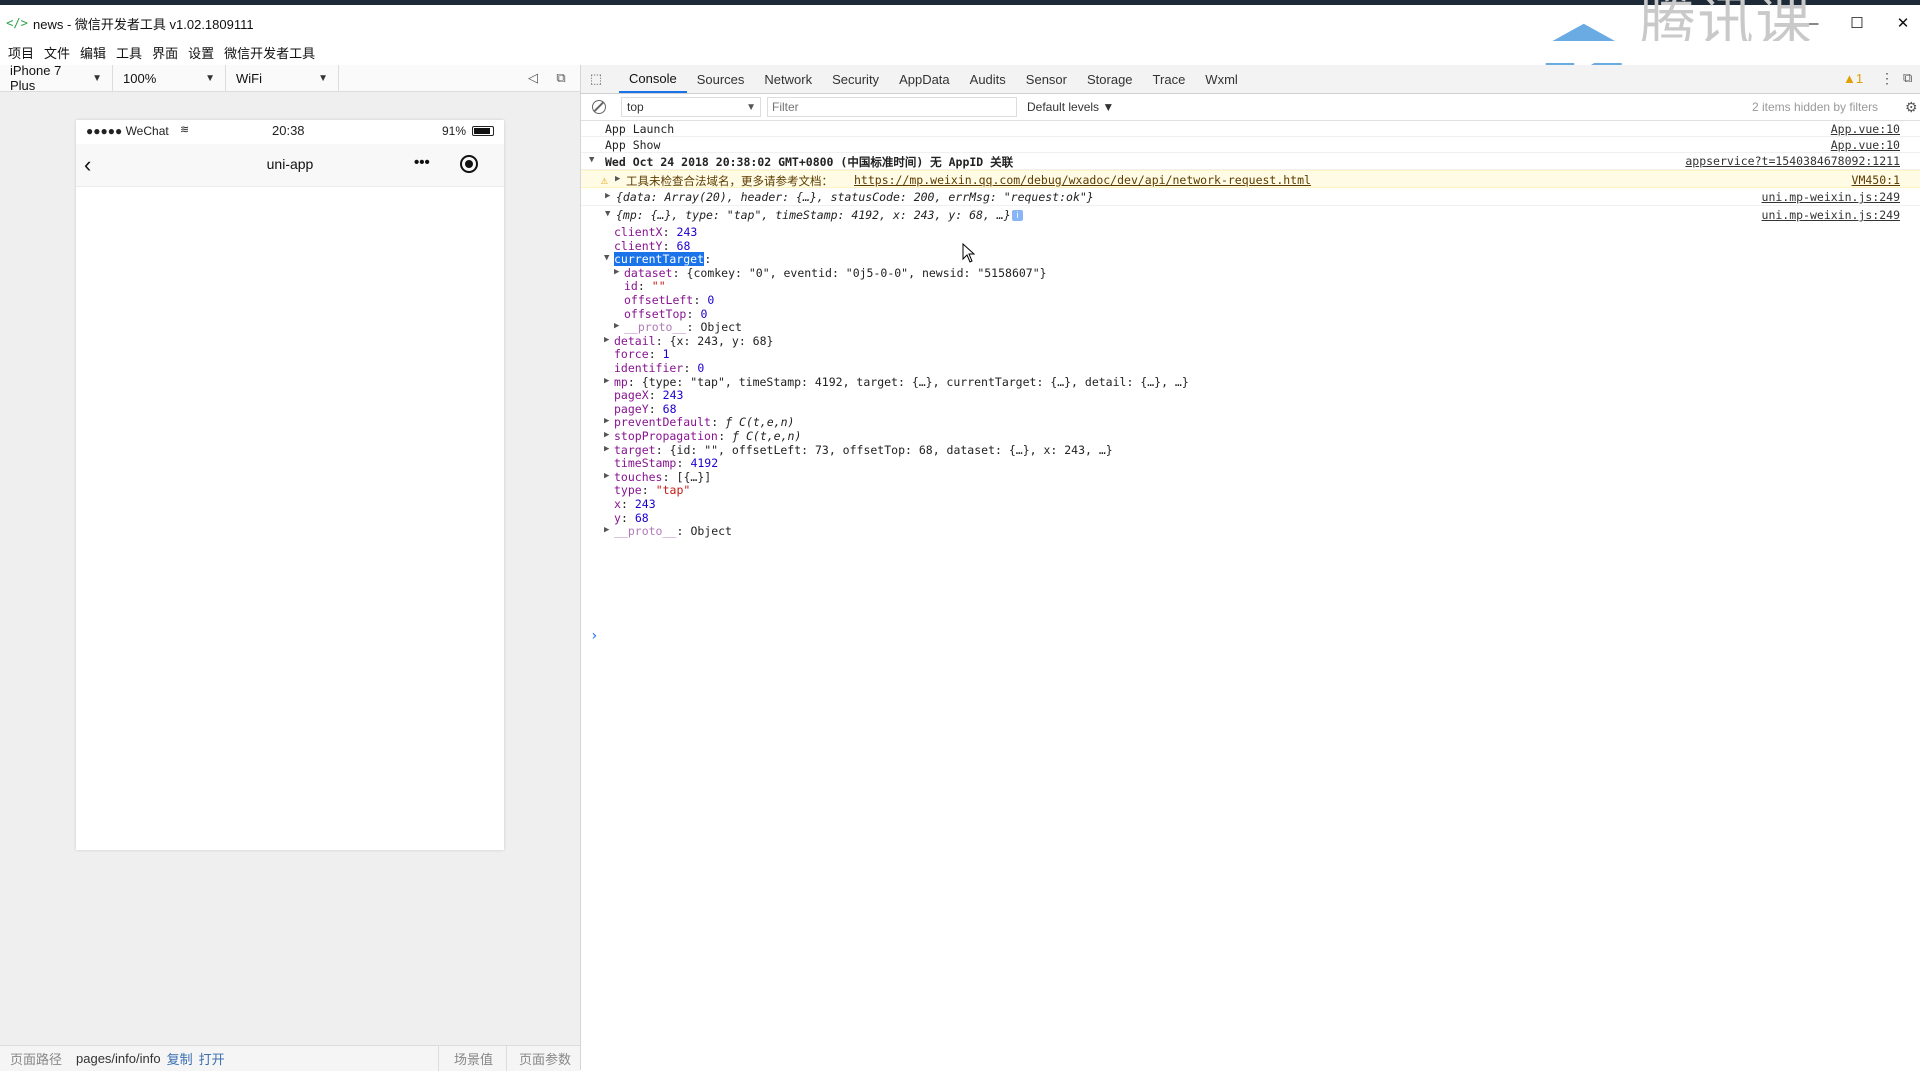 This screenshot has height=1080, width=1920. I want to click on menu-item: 设置, so click(201, 52).